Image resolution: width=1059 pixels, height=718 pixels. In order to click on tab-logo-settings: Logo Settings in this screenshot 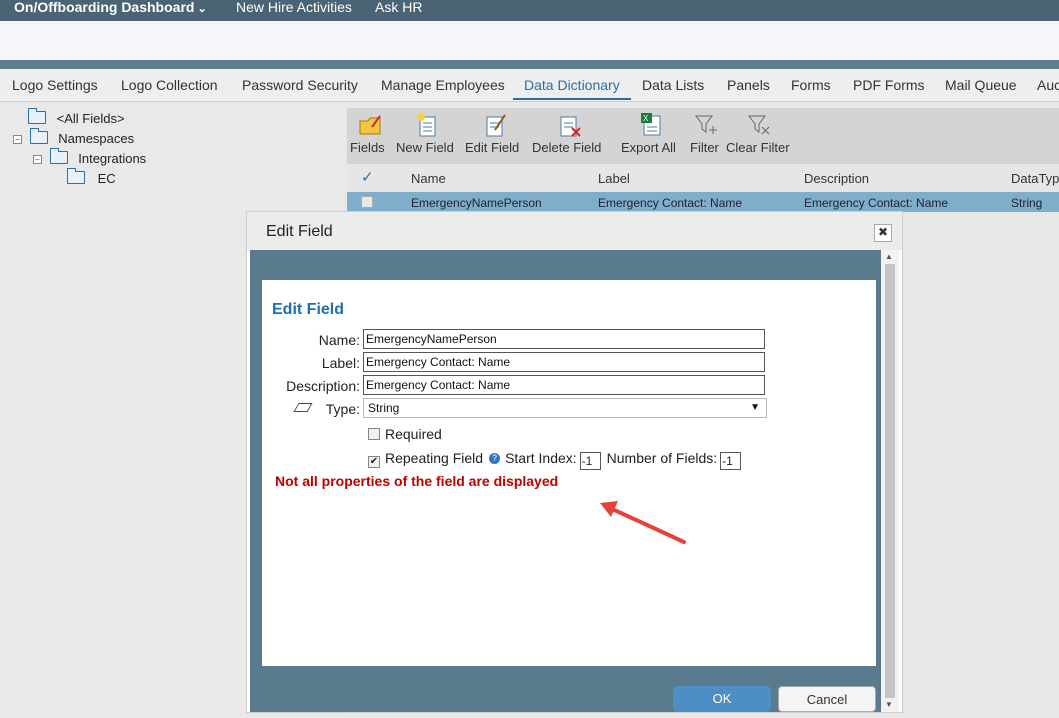, I will do `click(55, 85)`.